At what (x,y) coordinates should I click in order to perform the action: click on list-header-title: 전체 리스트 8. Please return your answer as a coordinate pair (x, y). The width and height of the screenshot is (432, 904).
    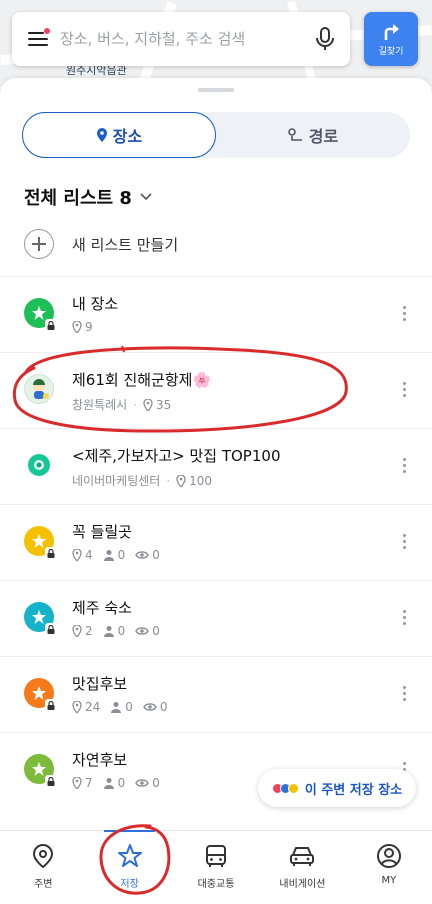
    Looking at the image, I should click on (78, 198).